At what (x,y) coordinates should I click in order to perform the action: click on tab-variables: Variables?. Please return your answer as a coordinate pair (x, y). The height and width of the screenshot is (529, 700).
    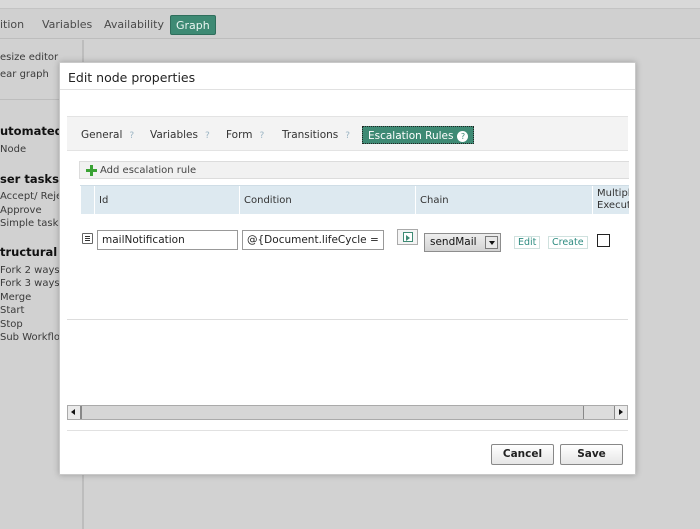
    Looking at the image, I should click on (180, 135).